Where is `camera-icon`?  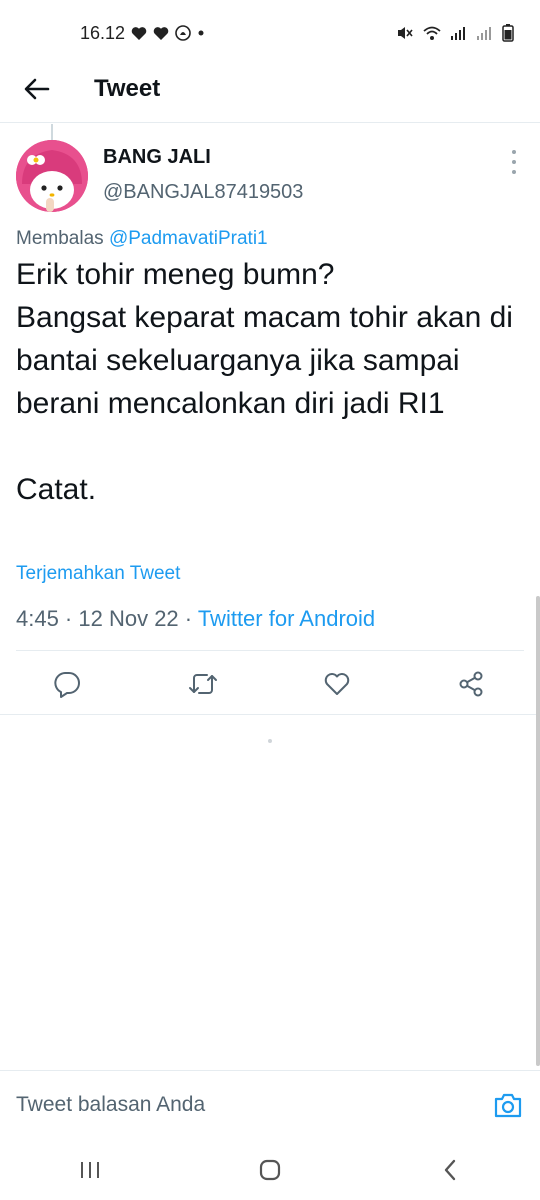 camera-icon is located at coordinates (508, 1105).